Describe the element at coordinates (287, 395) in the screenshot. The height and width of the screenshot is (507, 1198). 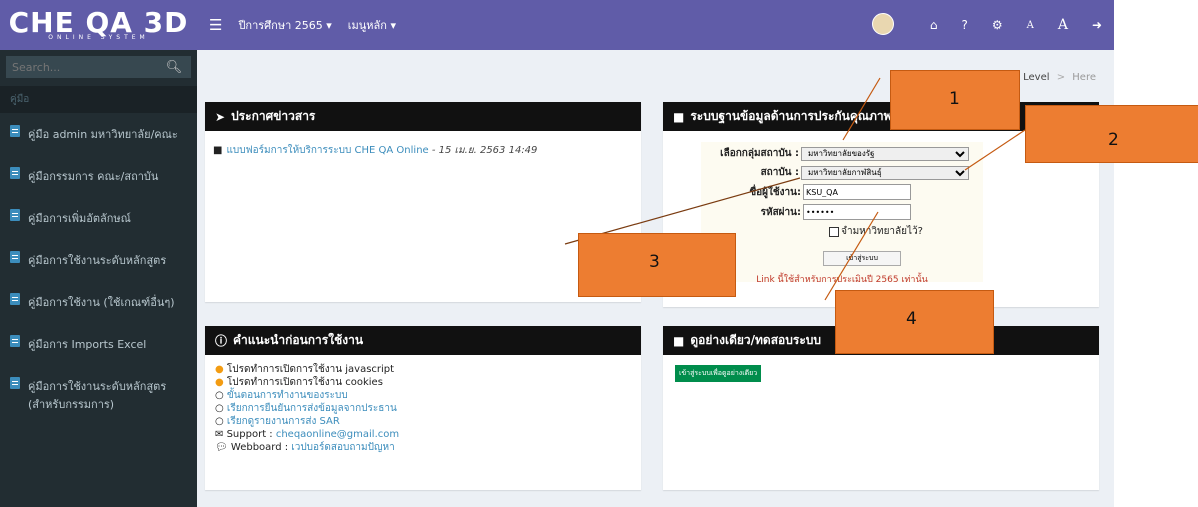
I see `workflow-link: ขั้นตอนการทำงานของระบบ` at that location.